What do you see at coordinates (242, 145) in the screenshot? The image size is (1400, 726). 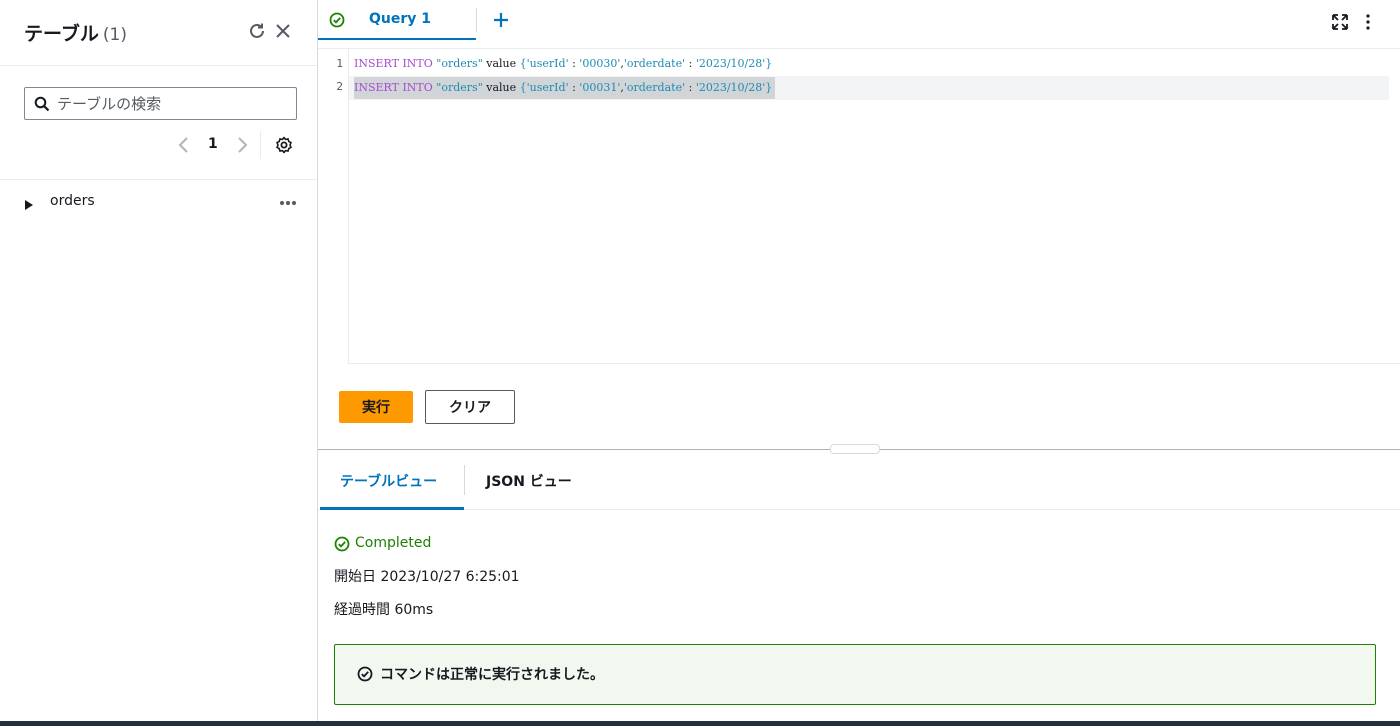 I see `chevron-right-icon` at bounding box center [242, 145].